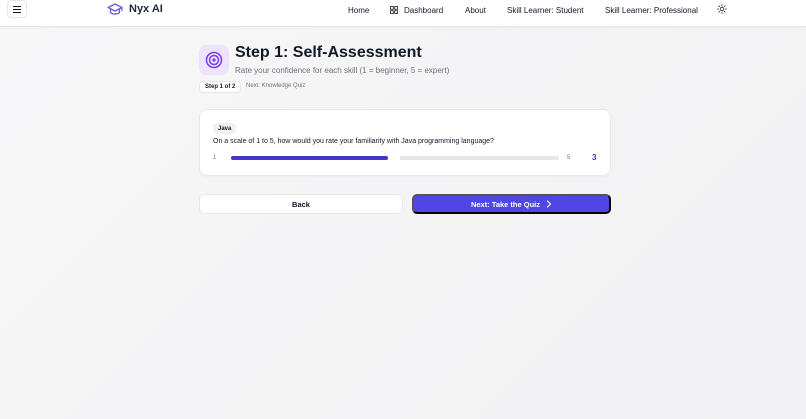 The height and width of the screenshot is (419, 806). I want to click on nav-skill-learner-professional: Skill Learner: Professional, so click(651, 10).